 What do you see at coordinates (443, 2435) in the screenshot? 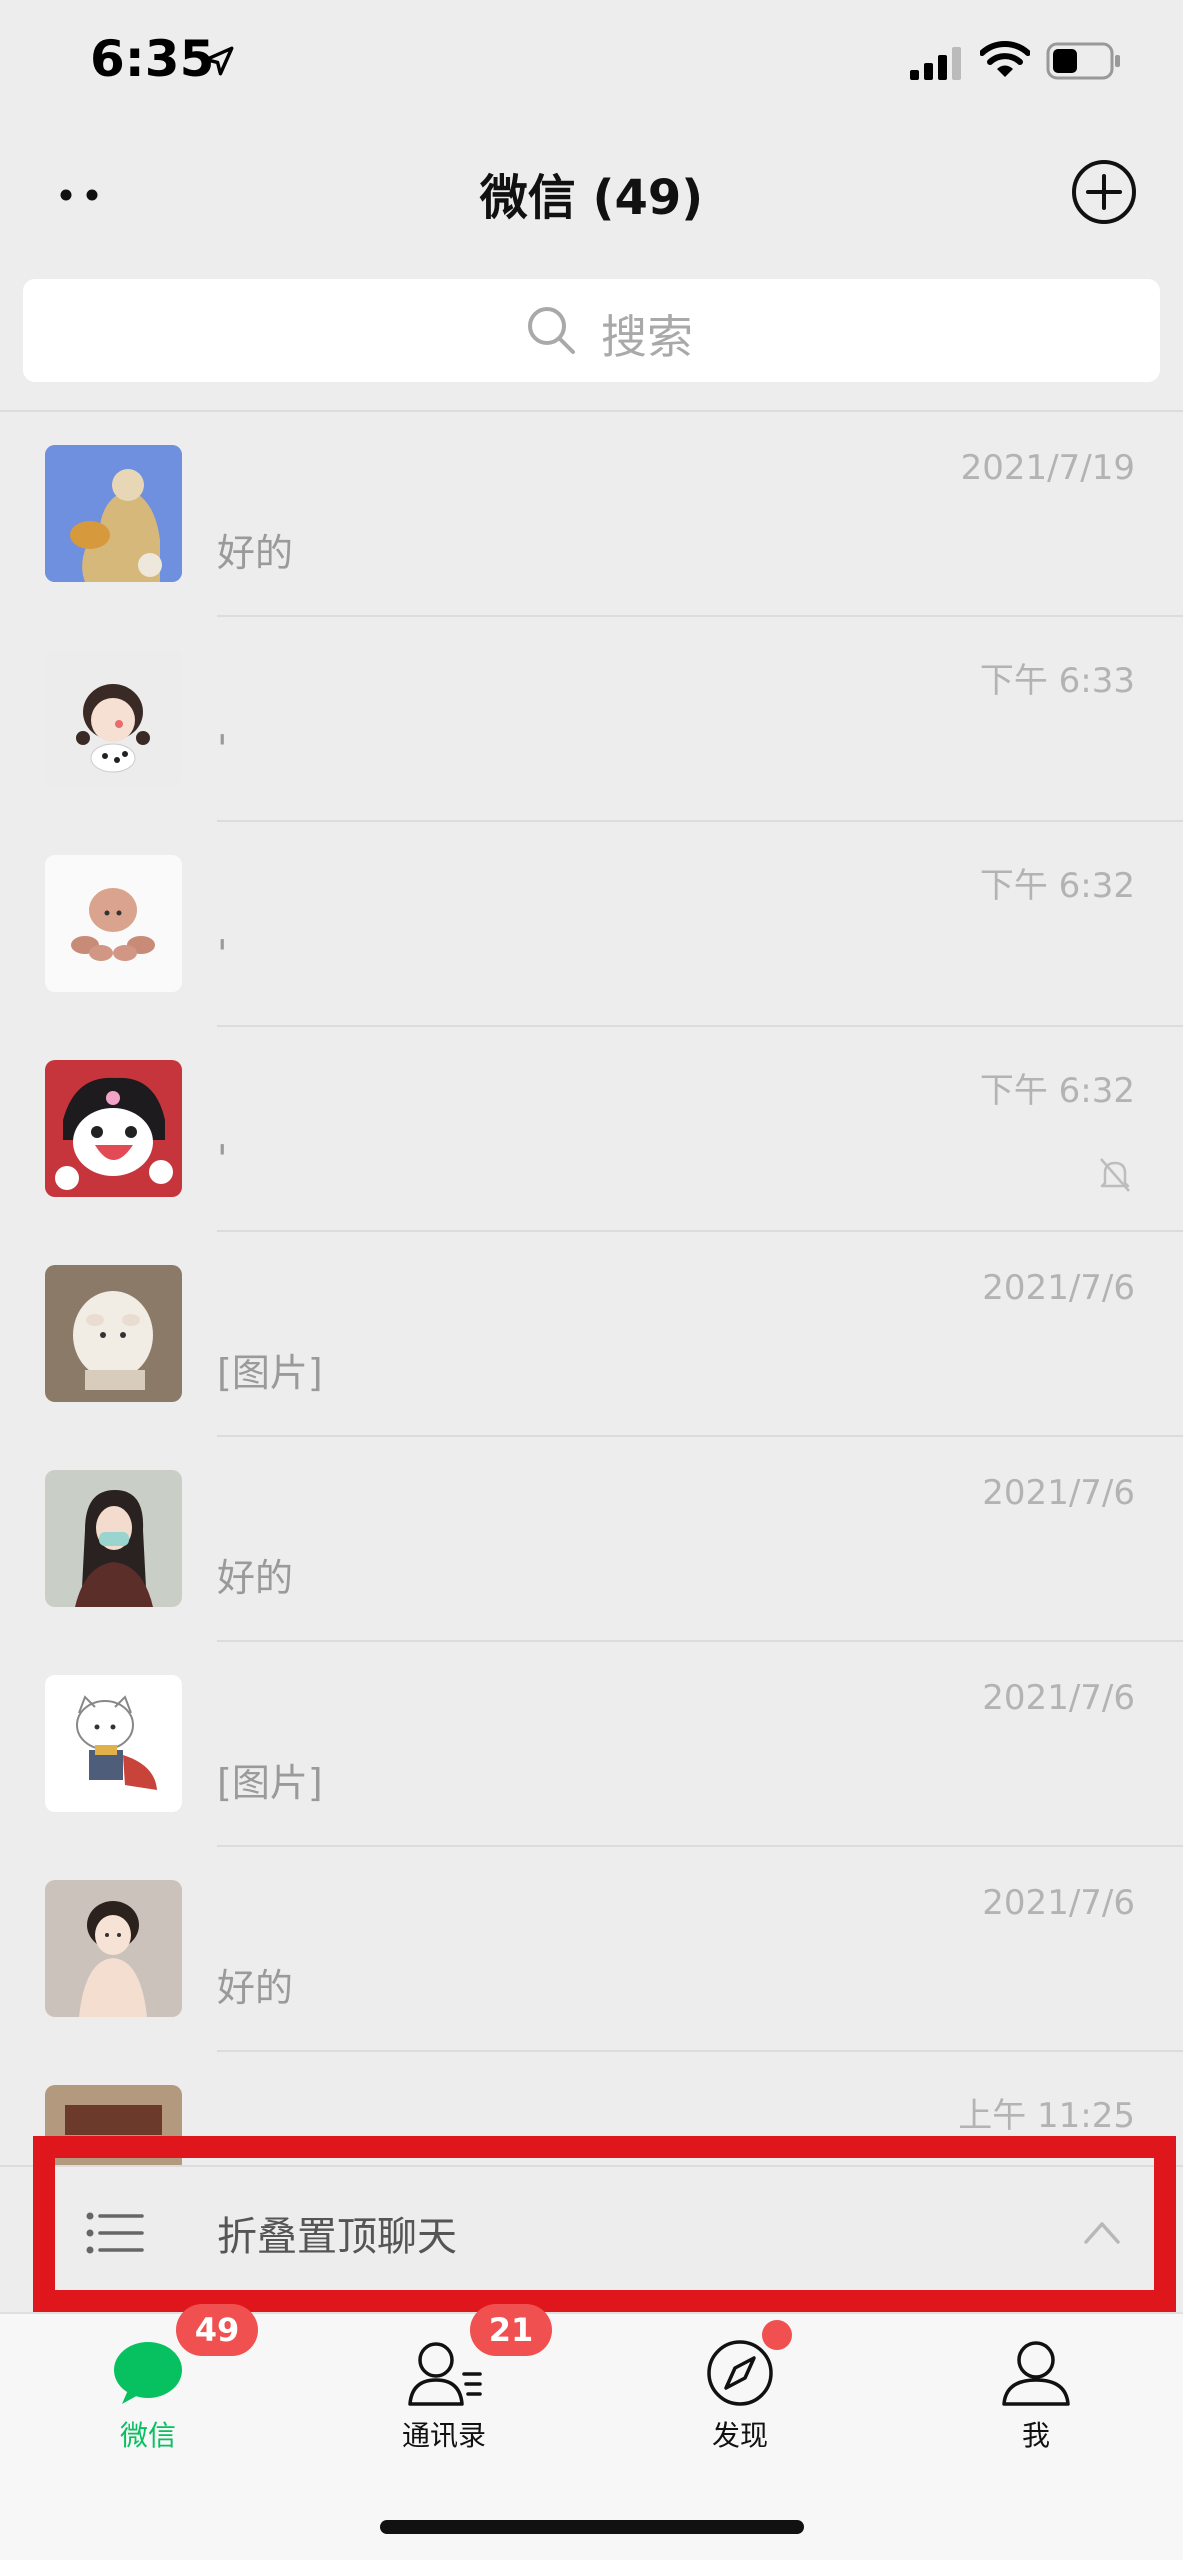
I see `tab-label: 通讯录` at bounding box center [443, 2435].